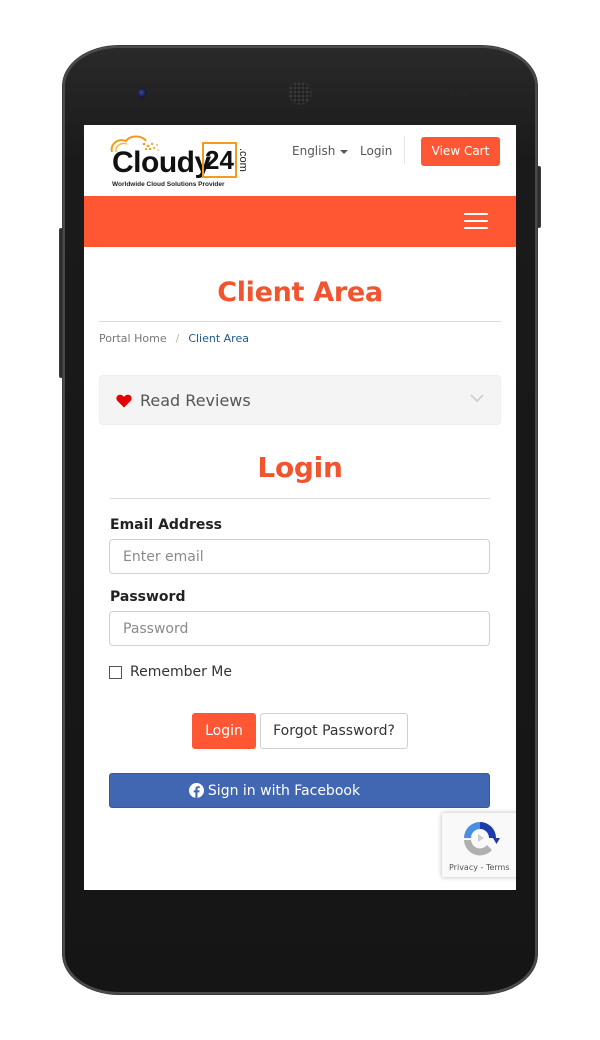 This screenshot has width=600, height=1040. I want to click on language-dropdown: English, so click(320, 151).